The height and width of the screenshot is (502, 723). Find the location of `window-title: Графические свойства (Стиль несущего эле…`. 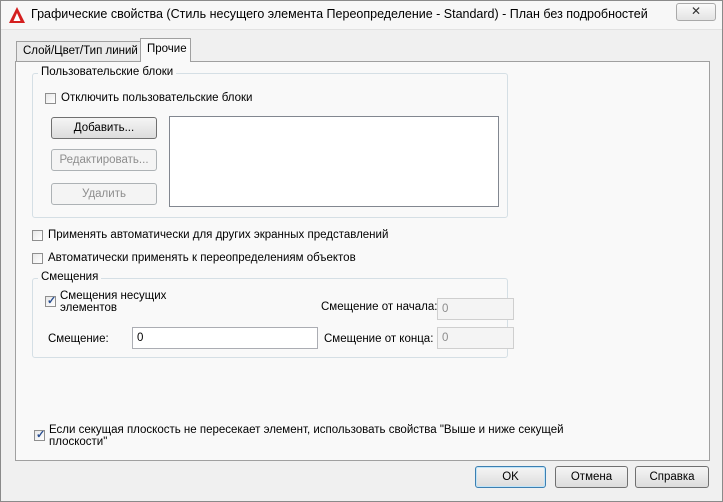

window-title: Графические свойства (Стиль несущего эле… is located at coordinates (339, 14).